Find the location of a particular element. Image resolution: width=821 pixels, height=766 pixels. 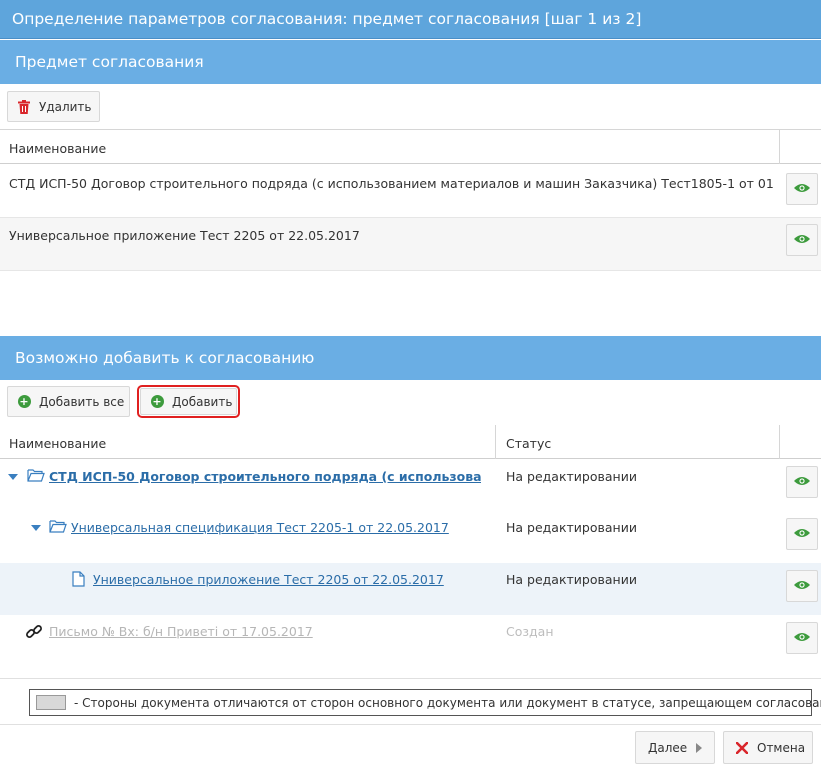

subject-toolbar: Удалить is located at coordinates (410, 107).